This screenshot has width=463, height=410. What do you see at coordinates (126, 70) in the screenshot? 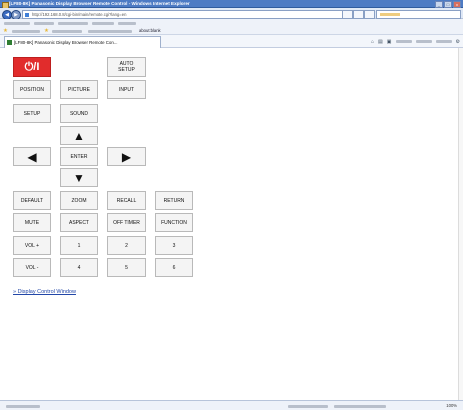
I see `auto-setup-label-line2: SETUP` at bounding box center [126, 70].